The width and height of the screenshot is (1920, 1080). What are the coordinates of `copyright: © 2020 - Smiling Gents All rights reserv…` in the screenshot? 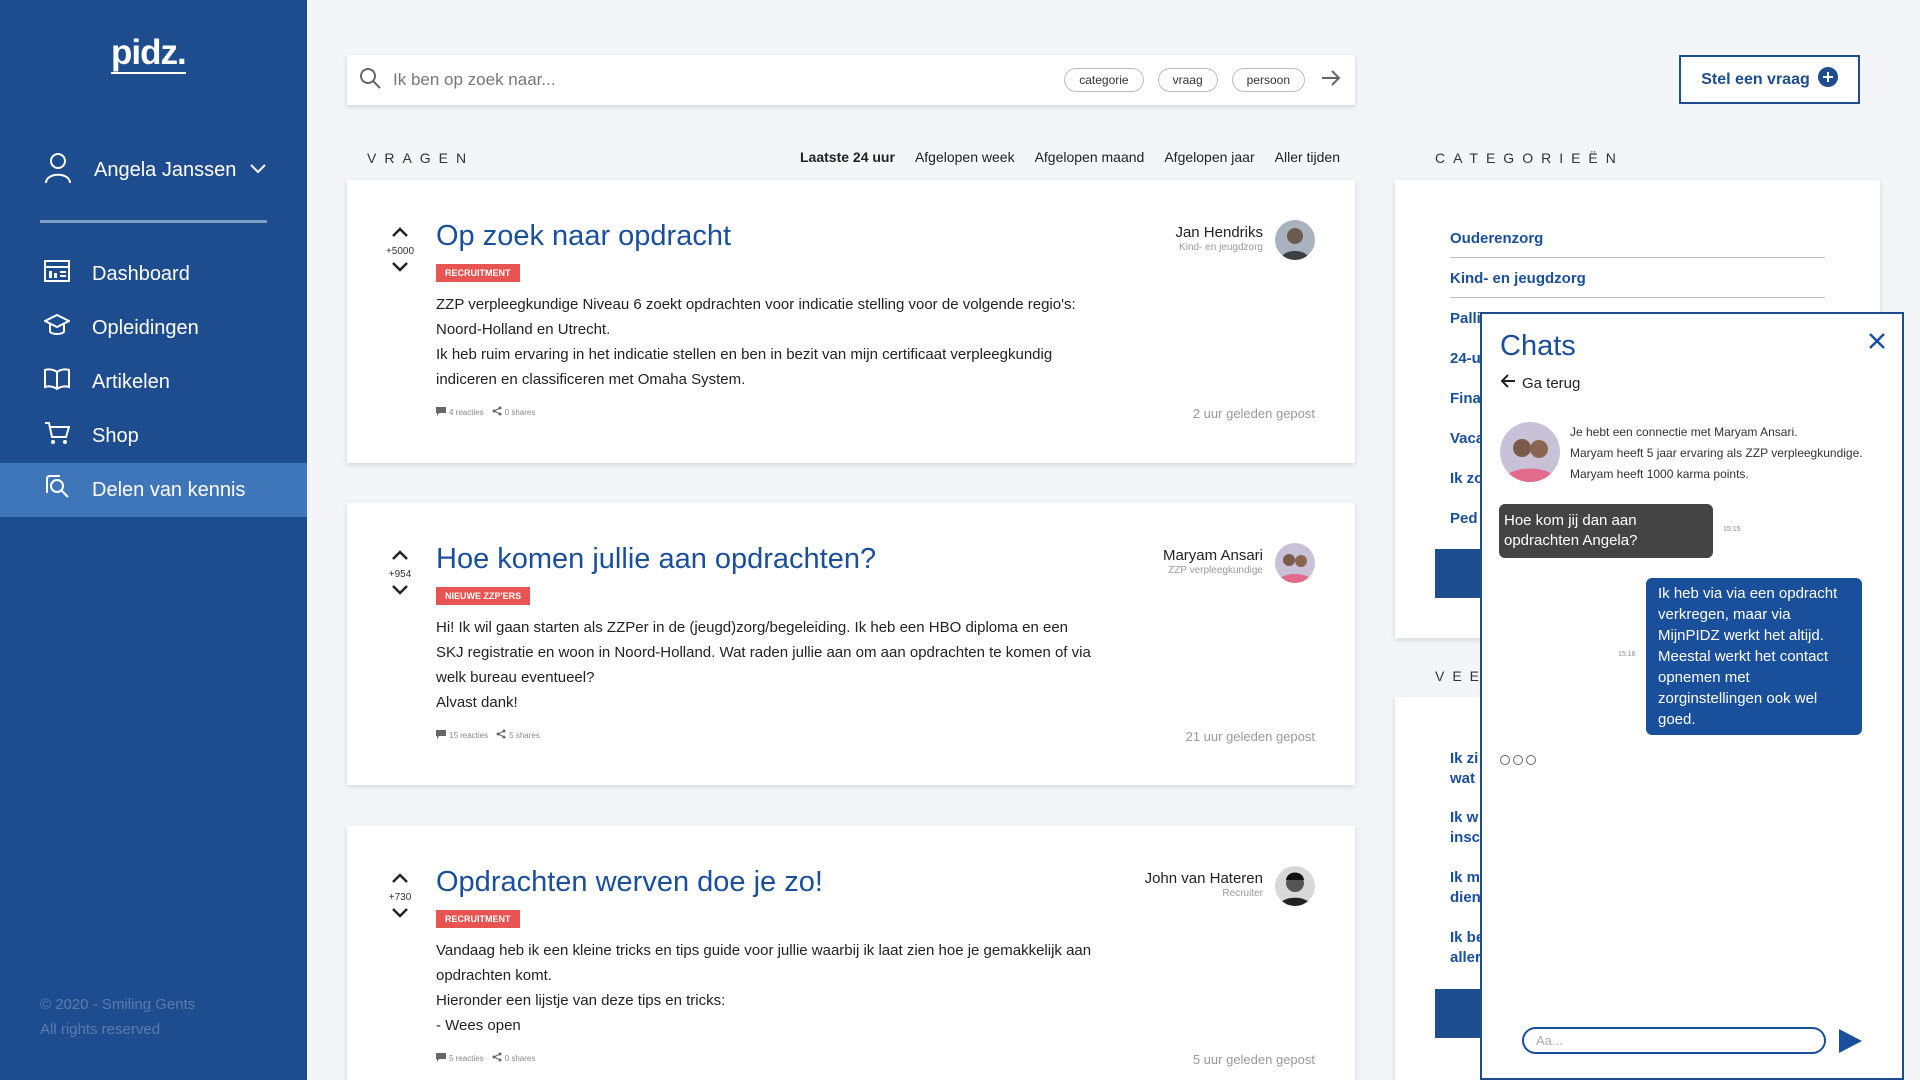 It's located at (117, 1017).